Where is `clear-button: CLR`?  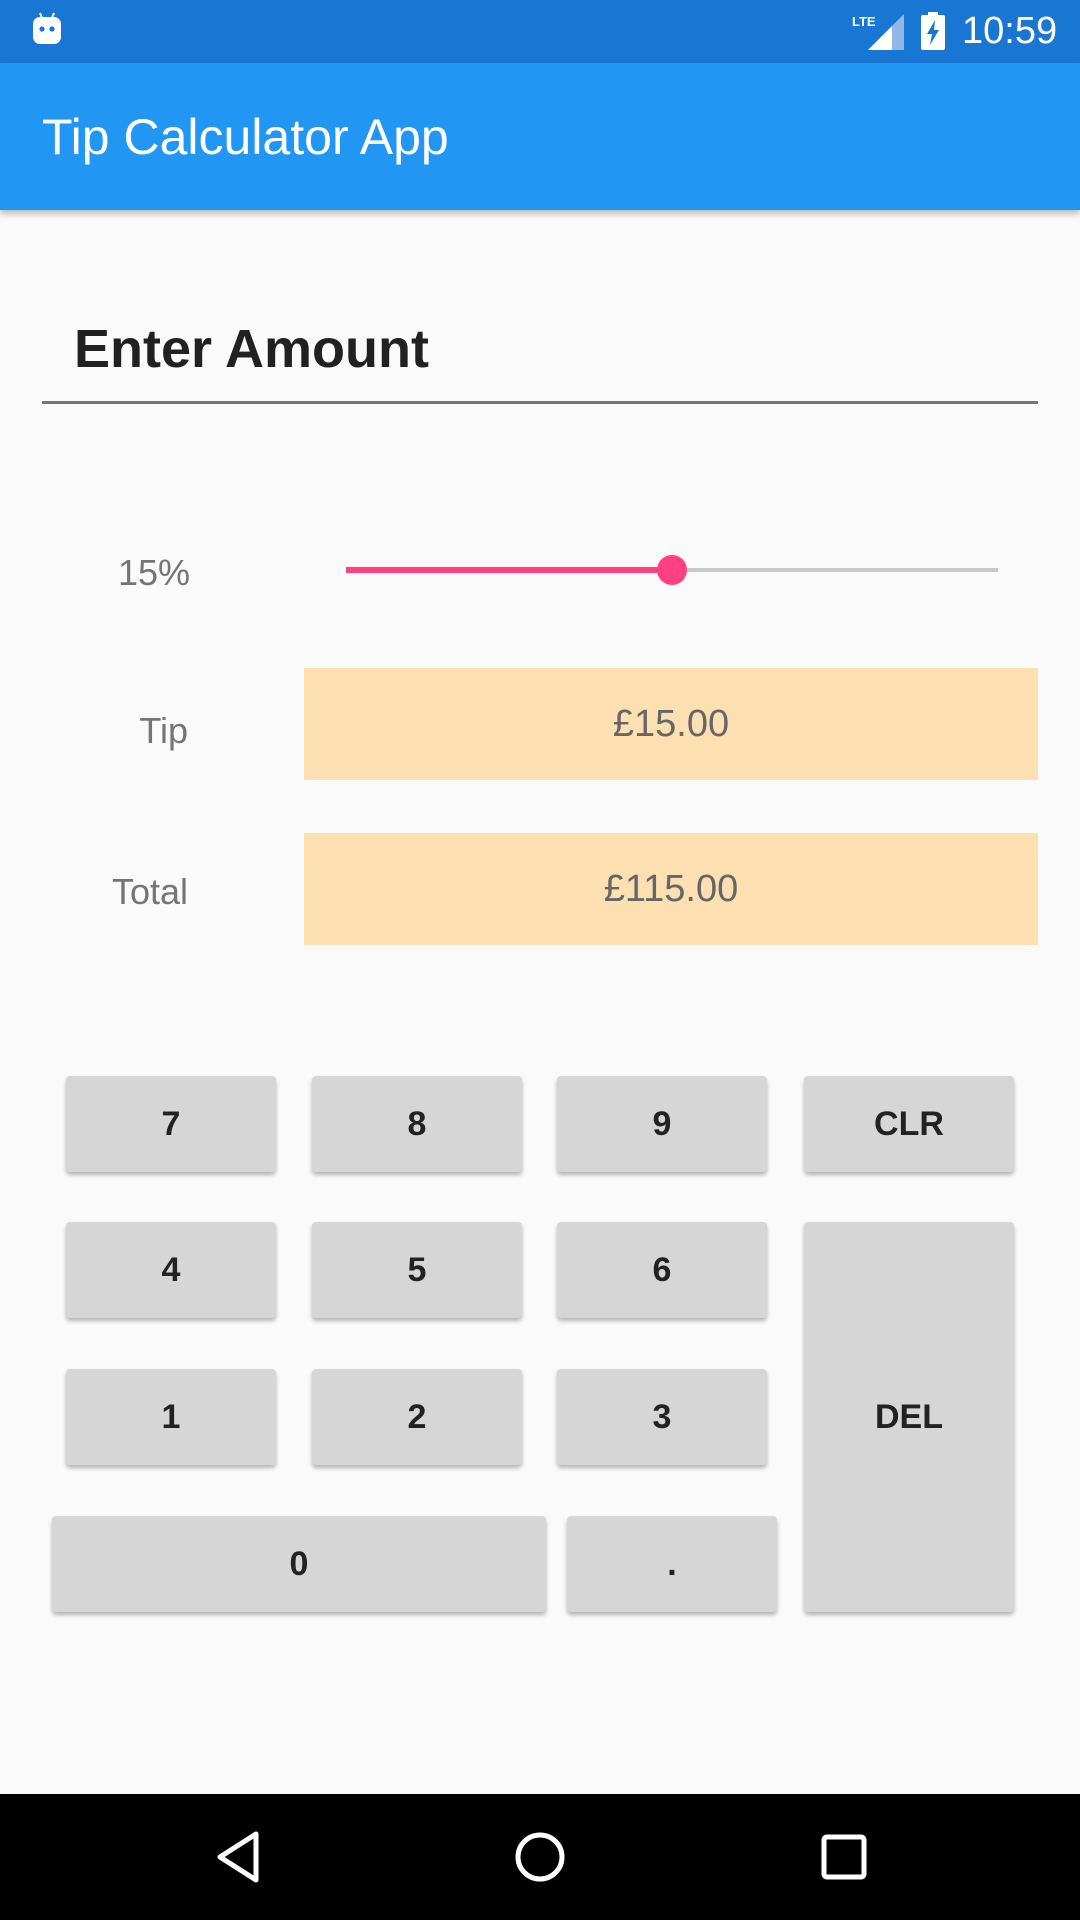 clear-button: CLR is located at coordinates (909, 1124).